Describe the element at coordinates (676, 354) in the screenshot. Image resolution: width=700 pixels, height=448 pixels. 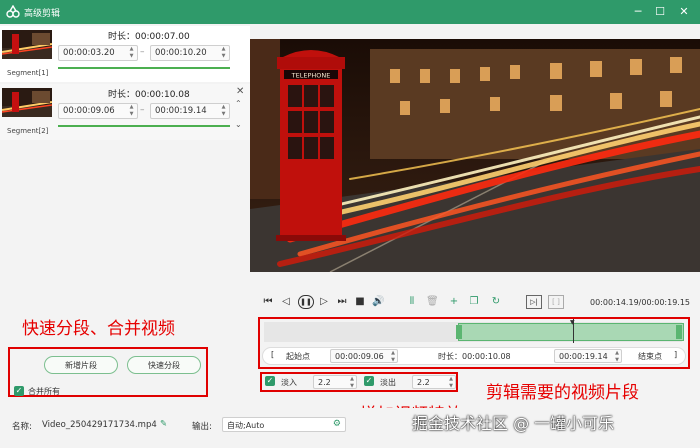
I see `end-bracket-icon: ]` at that location.